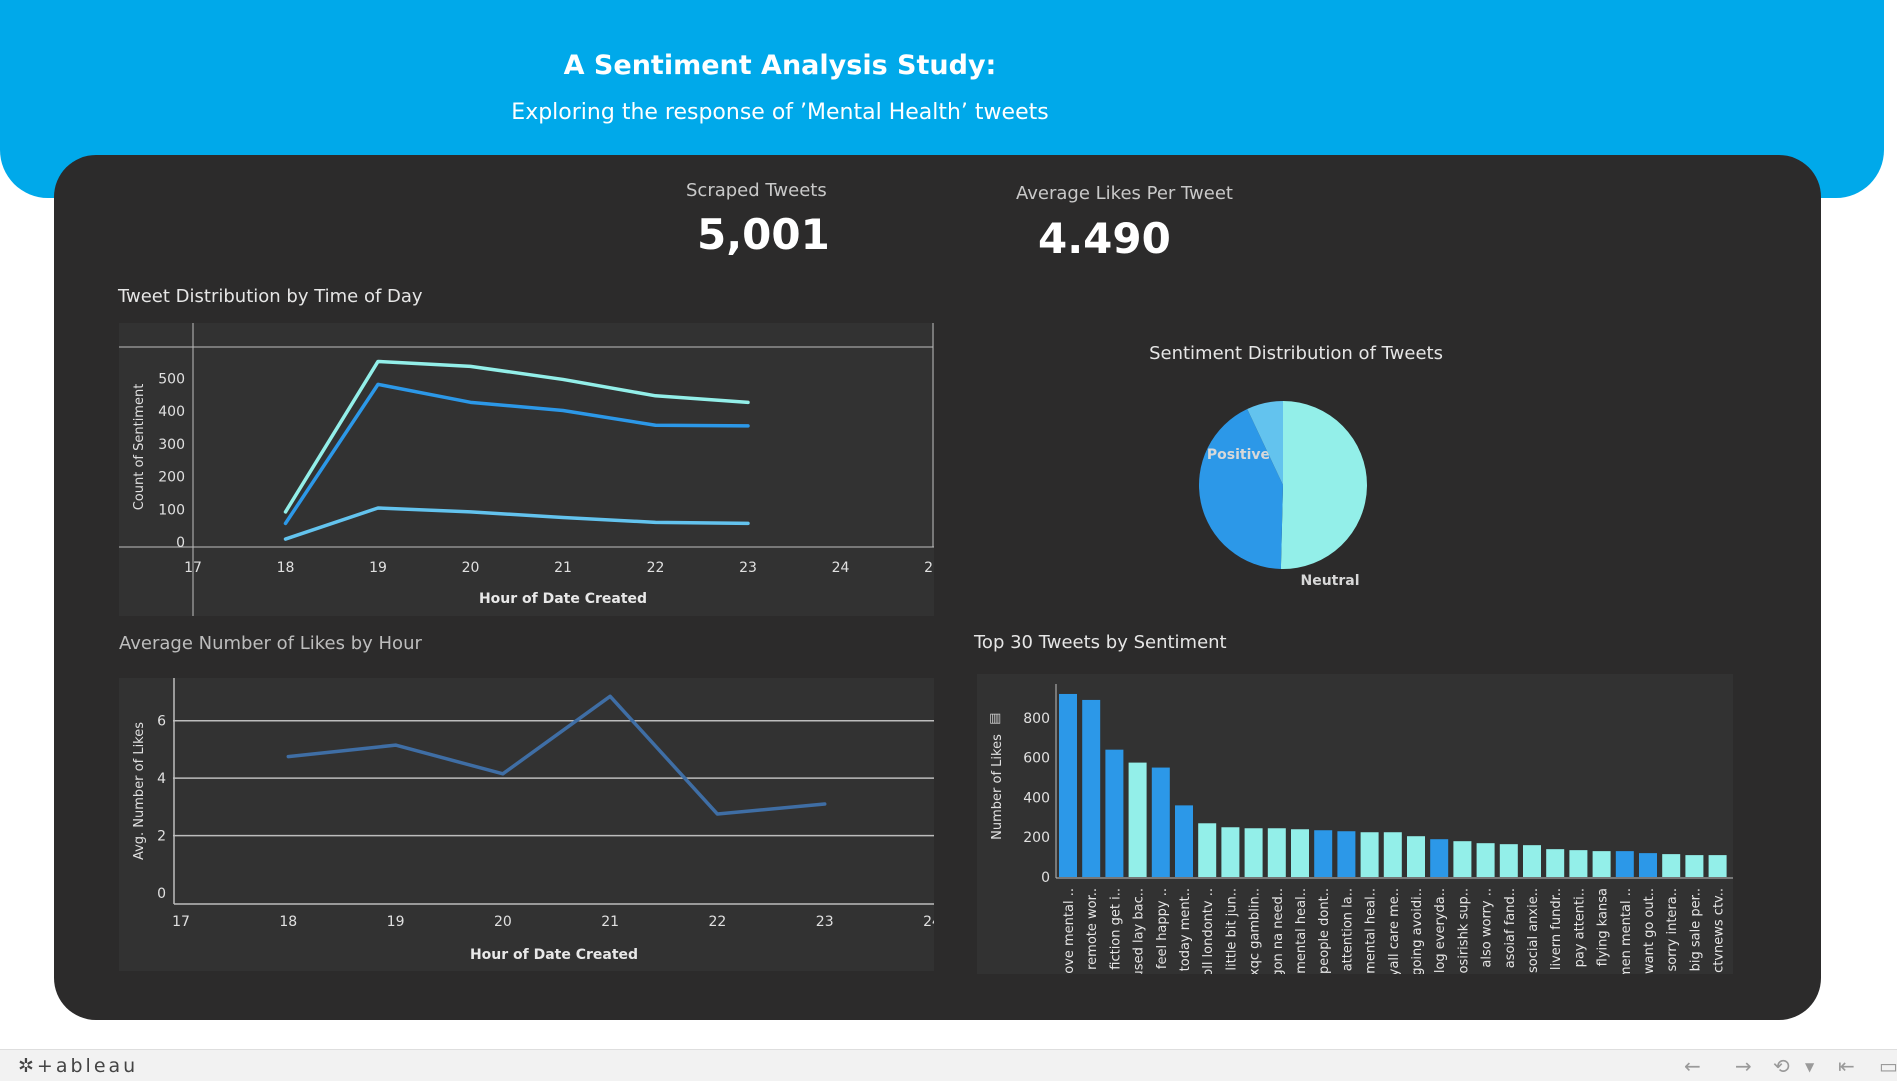 Image resolution: width=1897 pixels, height=1081 pixels. I want to click on bar-category-label: asoiaf fand.., so click(1510, 928).